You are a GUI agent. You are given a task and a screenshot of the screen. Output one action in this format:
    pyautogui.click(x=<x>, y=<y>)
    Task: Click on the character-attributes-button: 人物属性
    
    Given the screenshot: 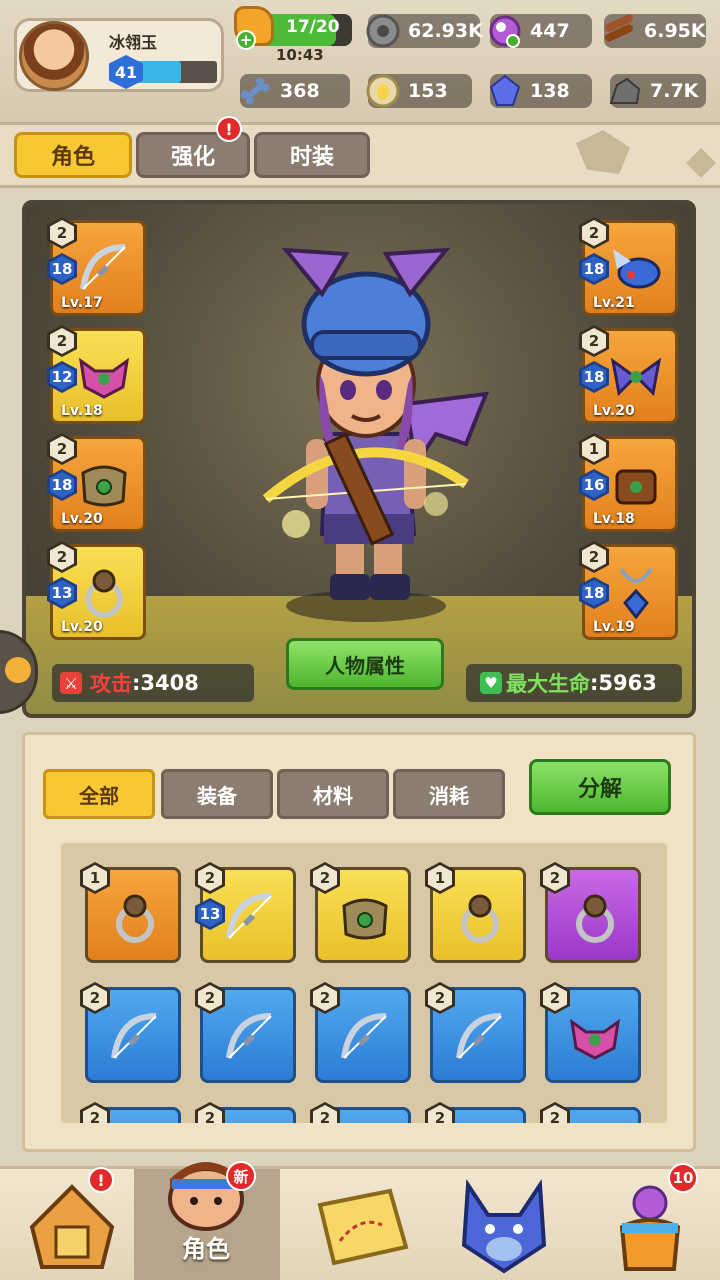 What is the action you would take?
    pyautogui.click(x=365, y=664)
    